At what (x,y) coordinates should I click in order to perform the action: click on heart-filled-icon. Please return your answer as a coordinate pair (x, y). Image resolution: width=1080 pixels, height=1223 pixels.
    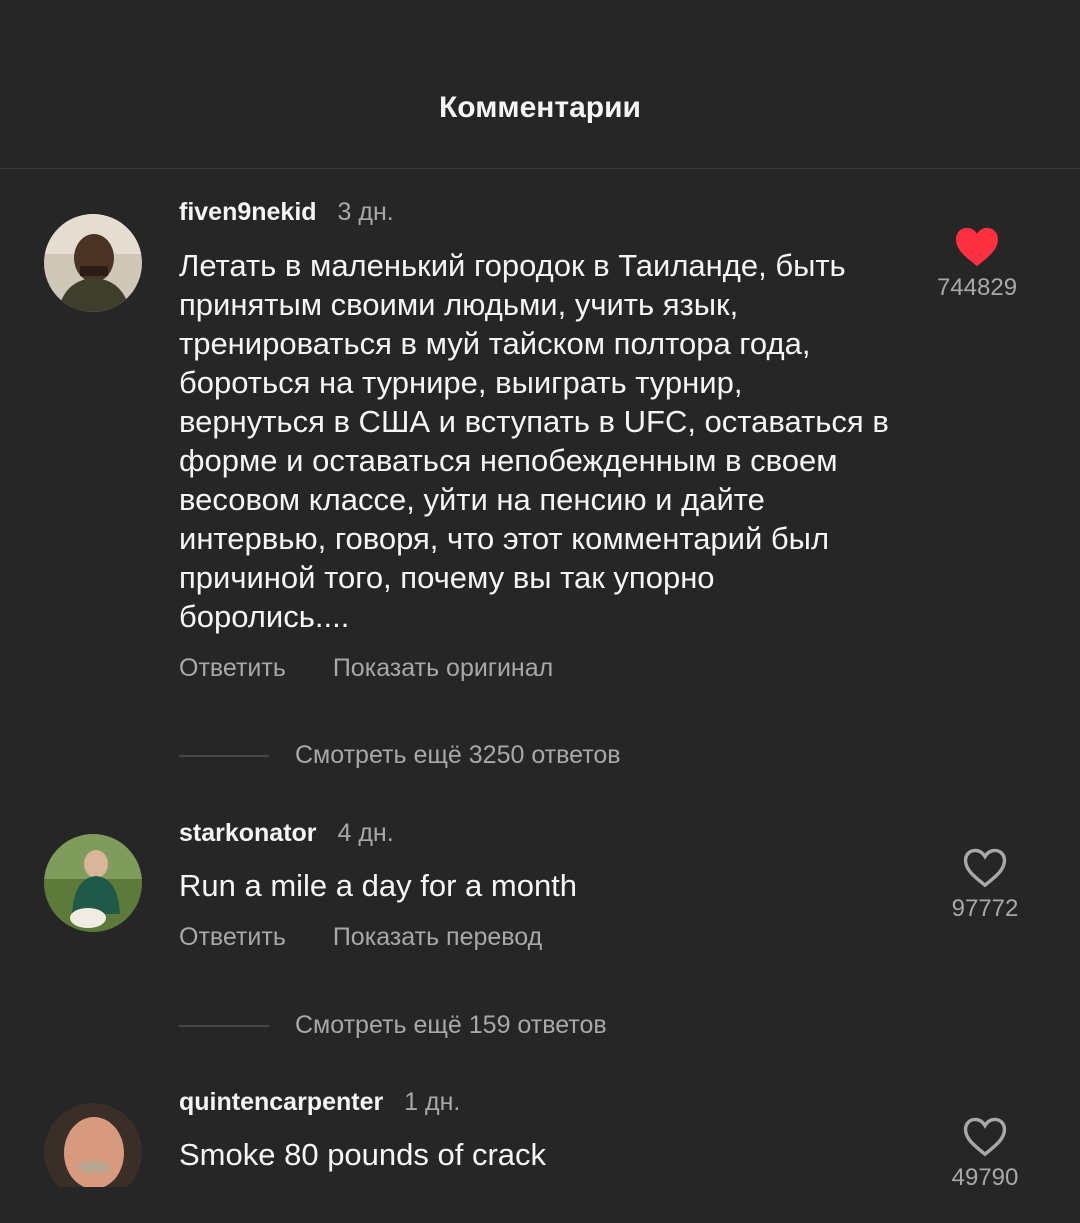
    Looking at the image, I should click on (977, 247).